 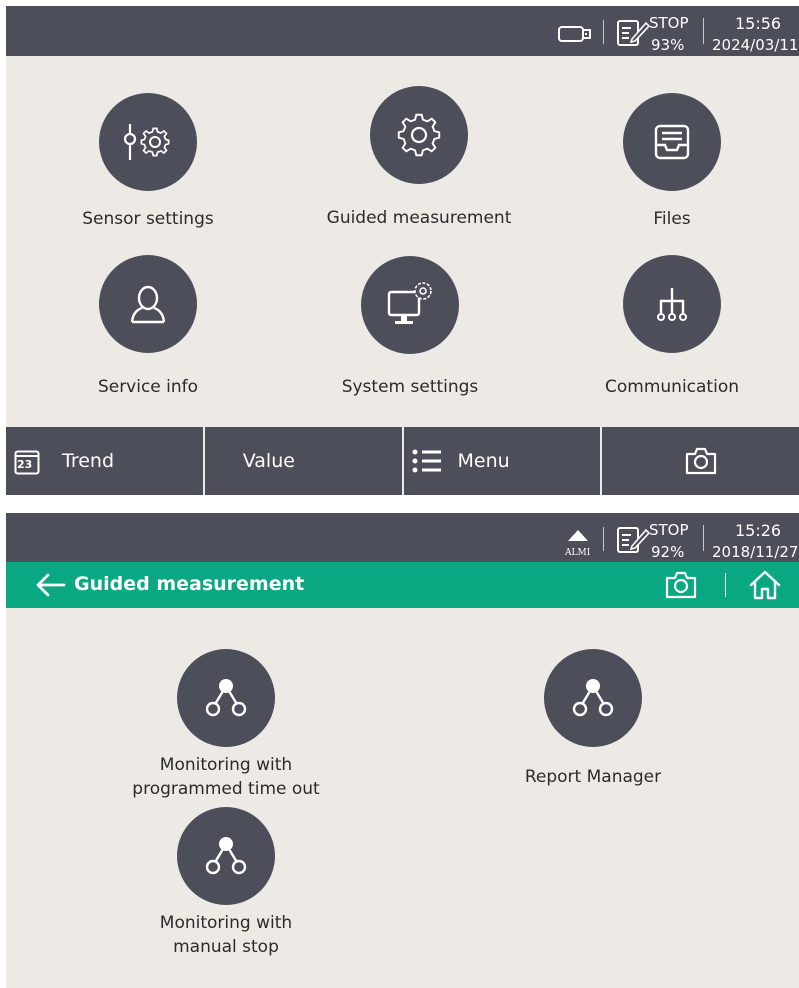 What do you see at coordinates (578, 553) in the screenshot?
I see `alarm-text: ALMI` at bounding box center [578, 553].